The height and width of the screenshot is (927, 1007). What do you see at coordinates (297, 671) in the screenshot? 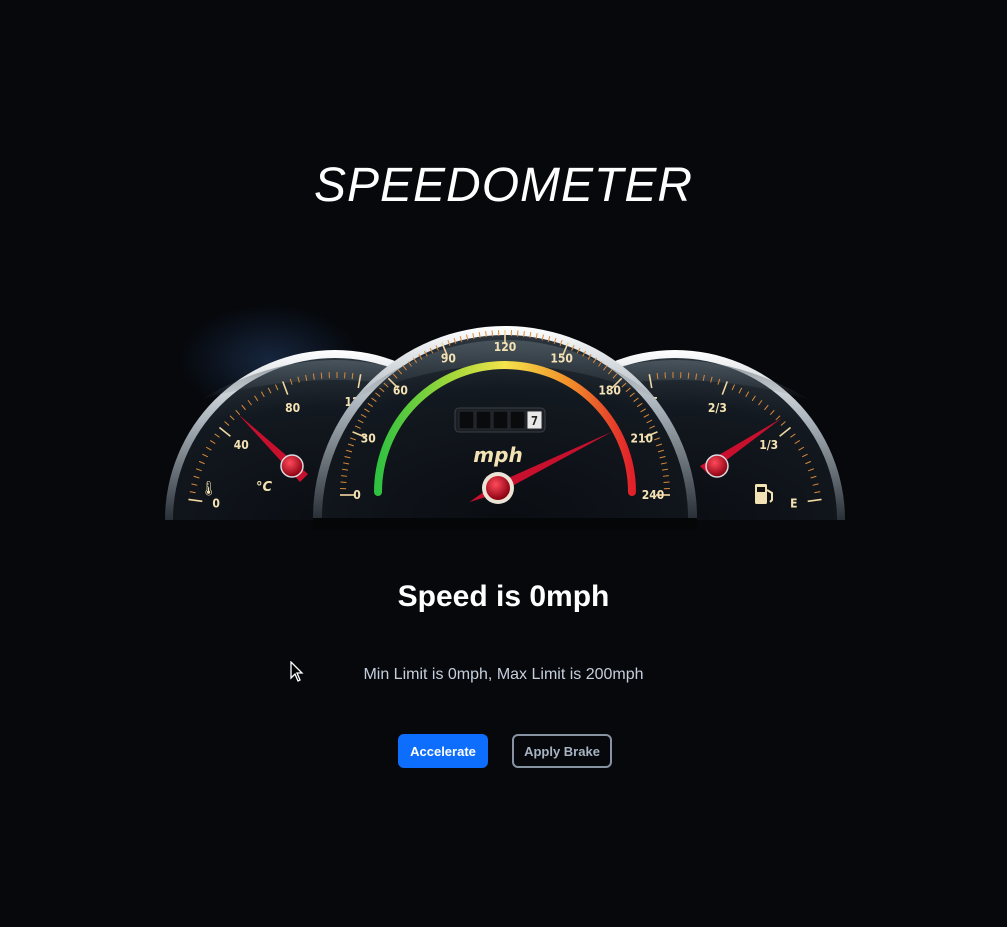
I see `mouse-cursor-icon` at bounding box center [297, 671].